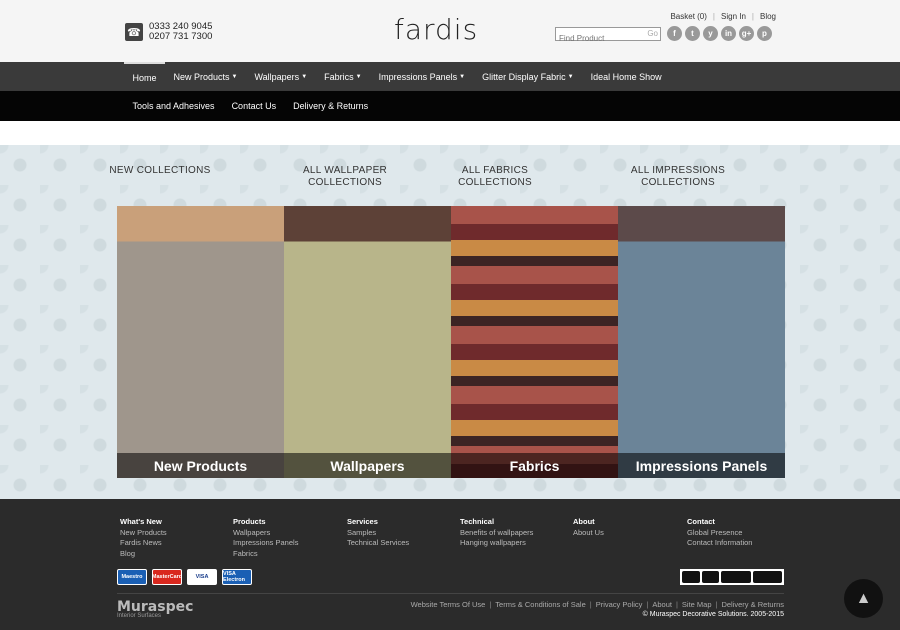  I want to click on label-impressions-collections: All IMPRESSIONS COLLECTIONS, so click(678, 177).